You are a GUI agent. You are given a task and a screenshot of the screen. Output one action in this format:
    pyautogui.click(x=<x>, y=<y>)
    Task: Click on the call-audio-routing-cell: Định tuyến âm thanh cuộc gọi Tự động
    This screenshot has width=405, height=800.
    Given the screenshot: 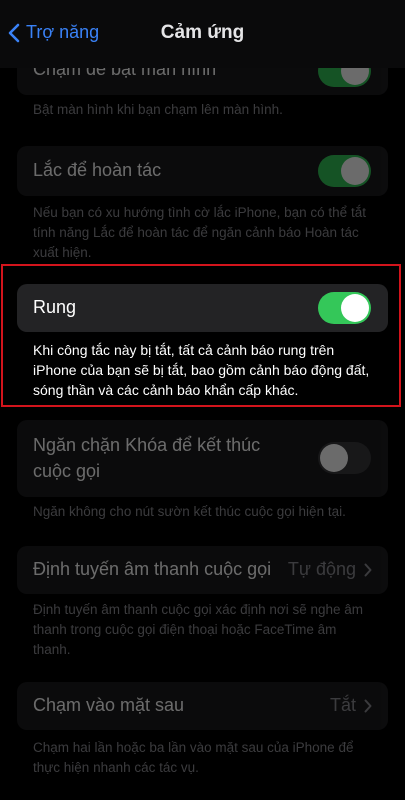 What is the action you would take?
    pyautogui.click(x=202, y=570)
    